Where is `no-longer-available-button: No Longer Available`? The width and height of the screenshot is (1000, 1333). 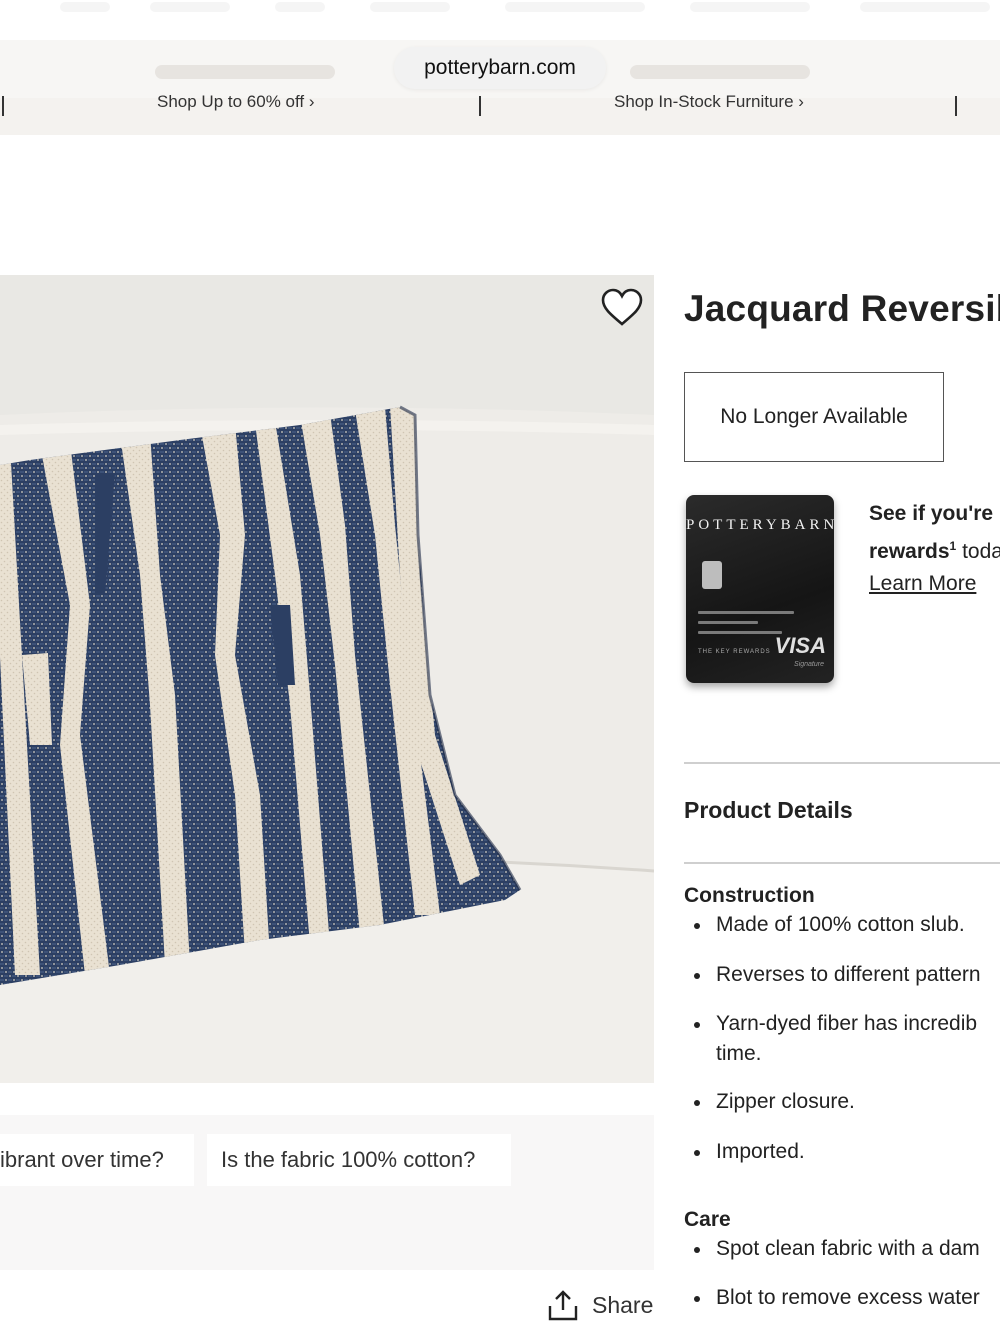
no-longer-available-button: No Longer Available is located at coordinates (814, 417).